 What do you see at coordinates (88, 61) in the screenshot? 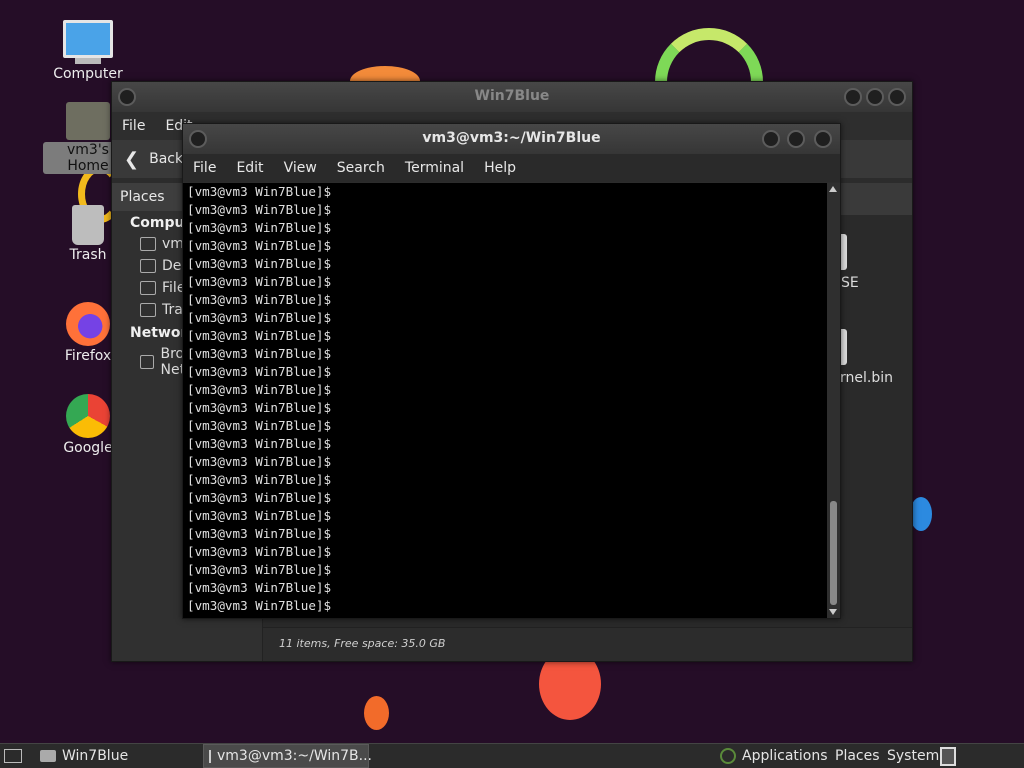
I see `monitor-stand-icon` at bounding box center [88, 61].